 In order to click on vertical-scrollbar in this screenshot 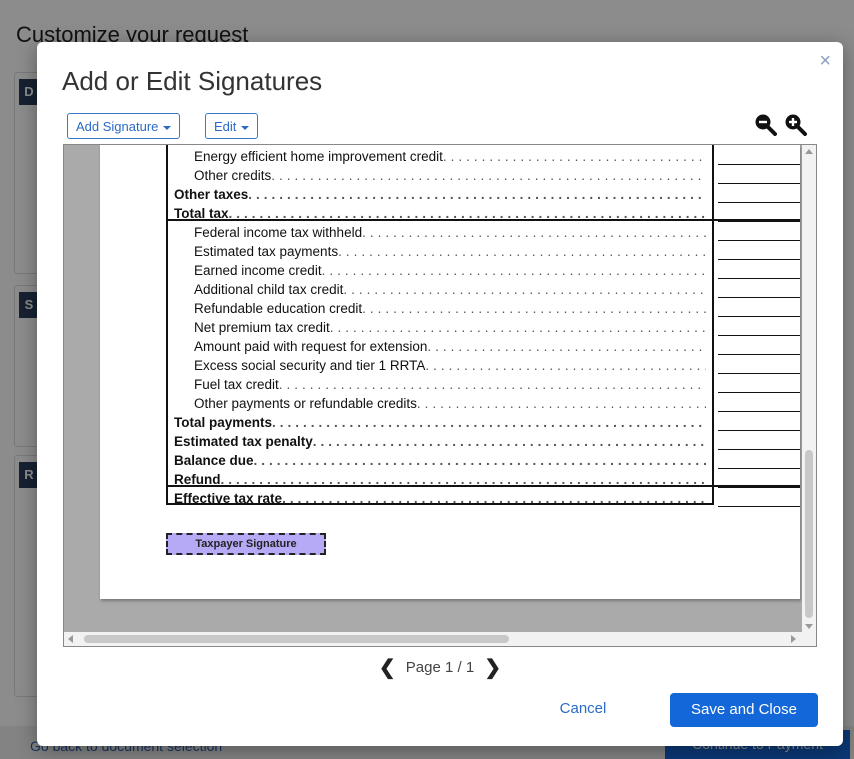, I will do `click(809, 389)`.